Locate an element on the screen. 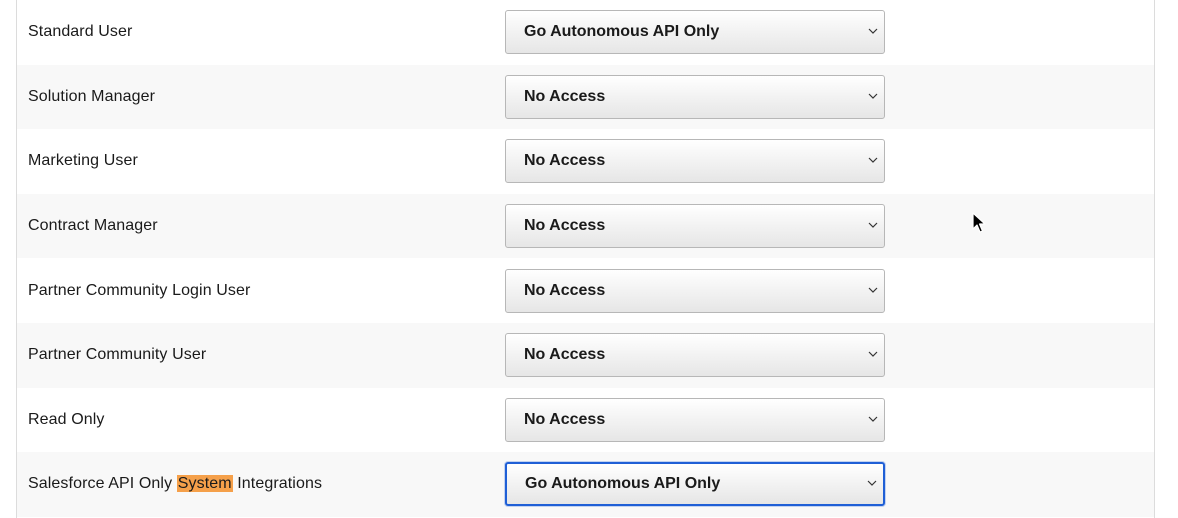 This screenshot has height=518, width=1178. profile-name: Solution Manager is located at coordinates (92, 96).